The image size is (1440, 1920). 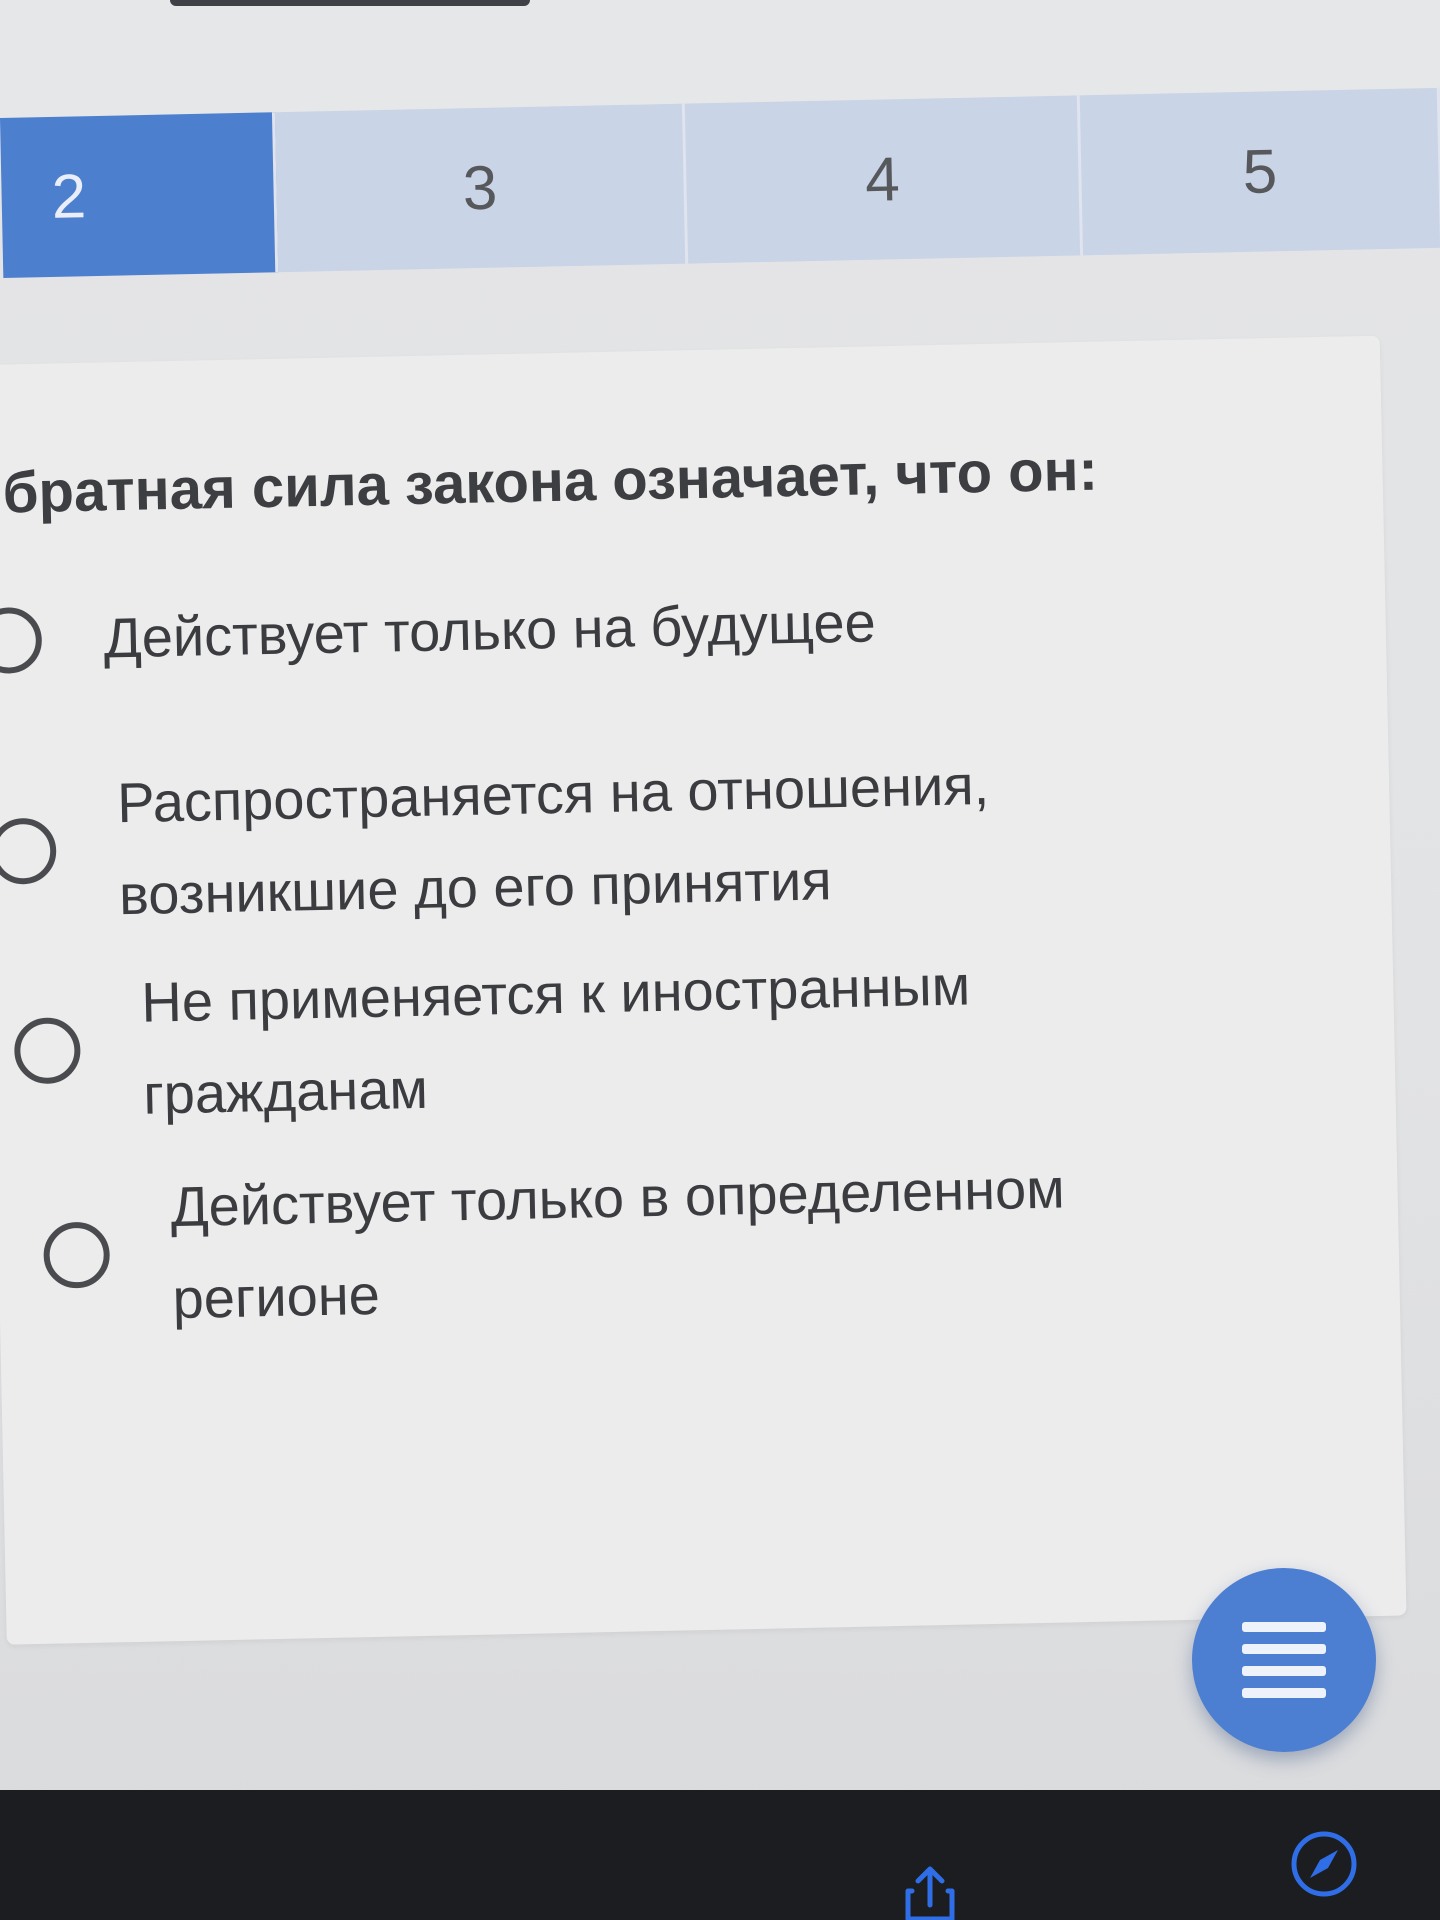 What do you see at coordinates (1284, 1660) in the screenshot?
I see `menu-button` at bounding box center [1284, 1660].